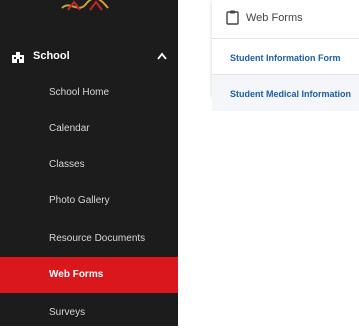  I want to click on sidebar-item-calendar: Calendar, so click(89, 129).